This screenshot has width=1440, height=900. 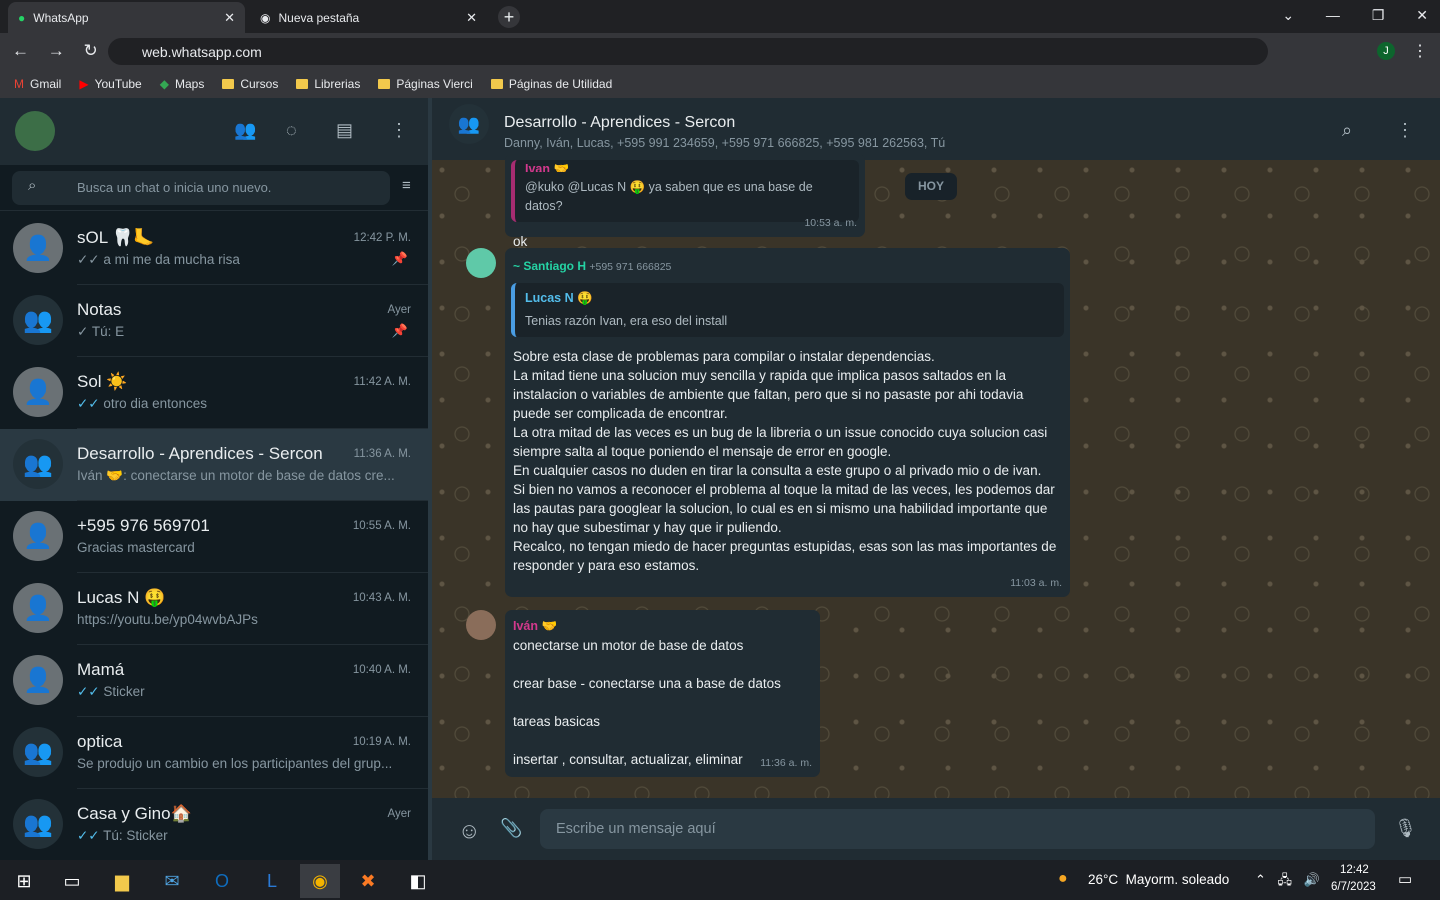 I want to click on message-time: 10:53 a. m., so click(x=830, y=223).